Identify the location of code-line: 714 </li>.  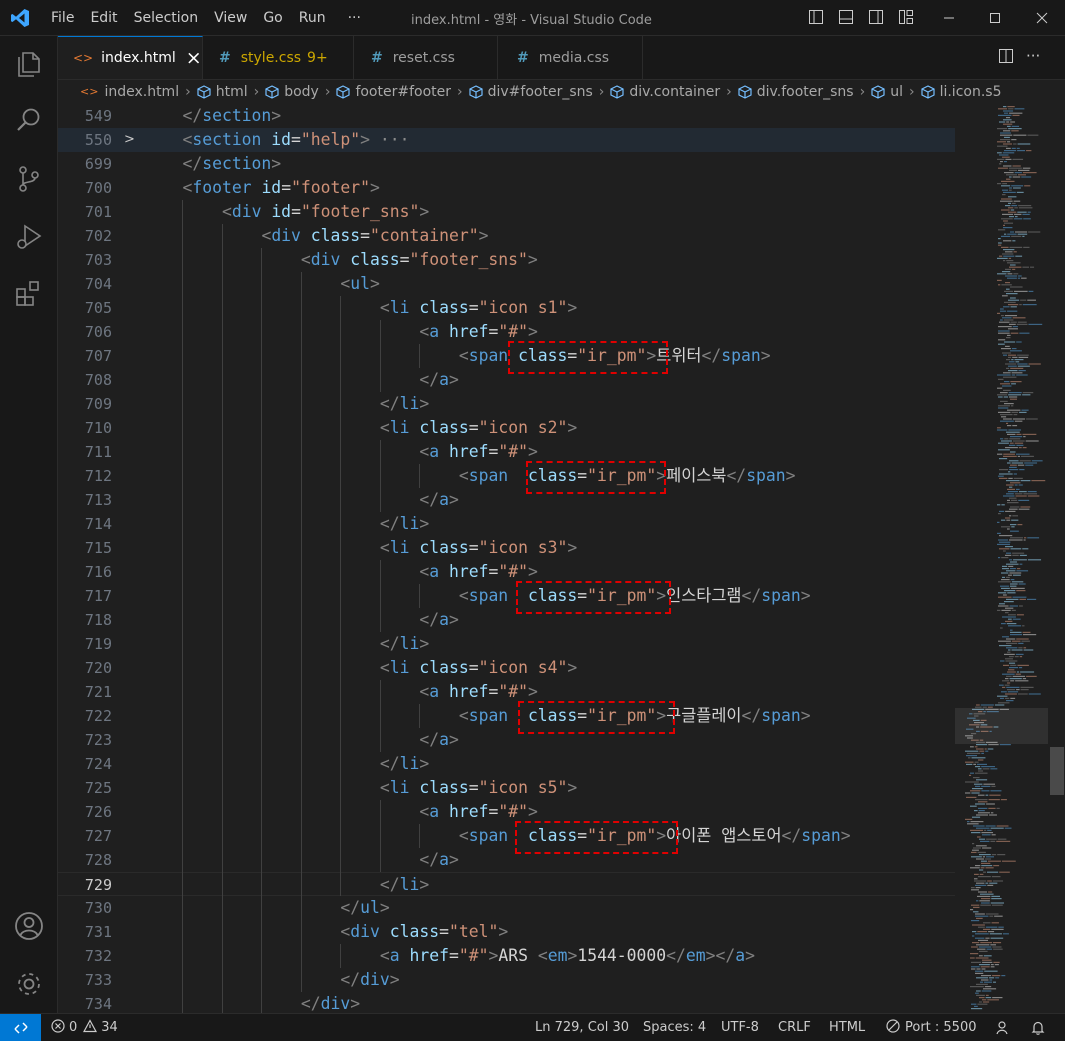
(506, 524).